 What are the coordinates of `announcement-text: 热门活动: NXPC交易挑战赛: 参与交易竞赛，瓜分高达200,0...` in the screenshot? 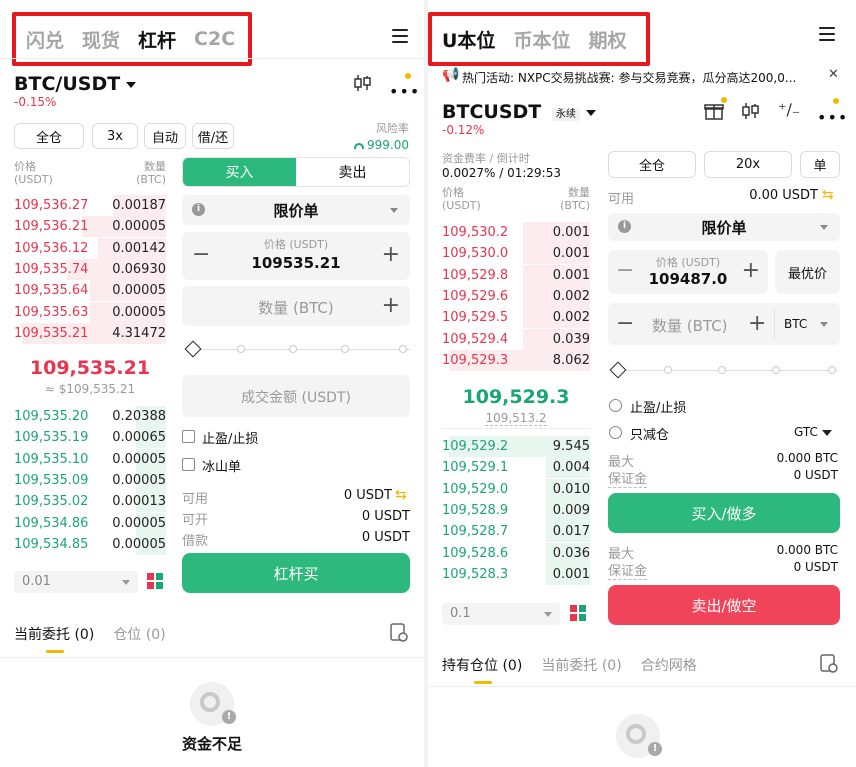 It's located at (642, 77).